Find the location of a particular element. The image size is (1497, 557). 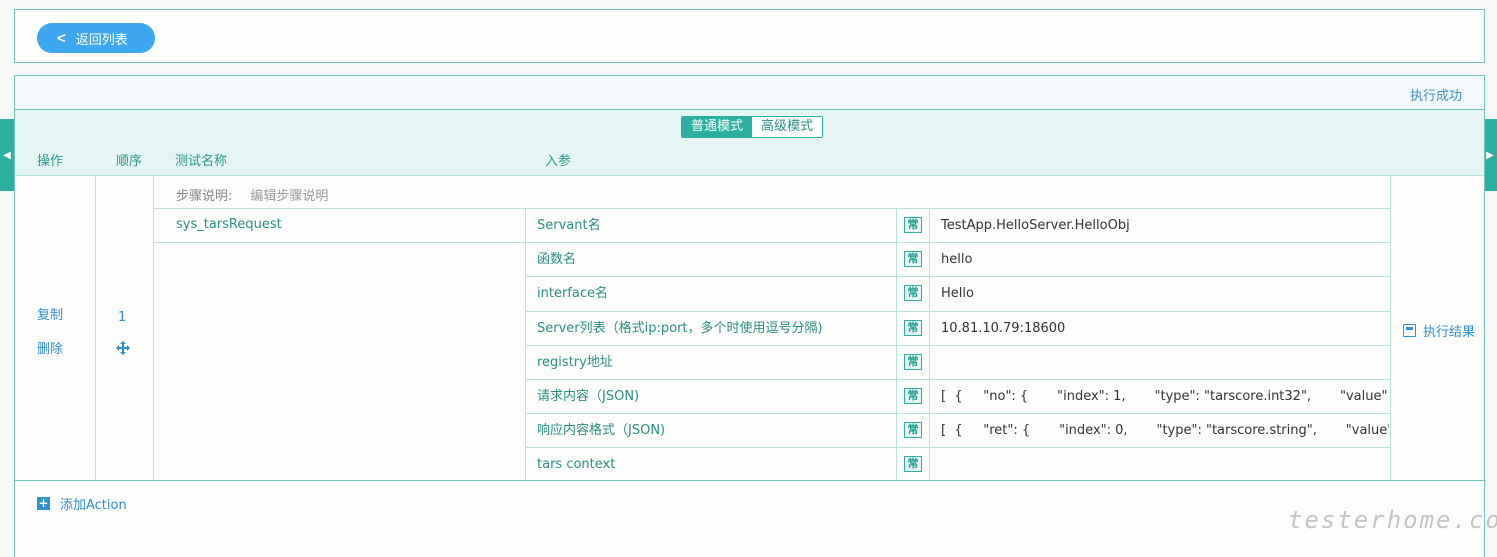

header-order: 顺序 is located at coordinates (129, 161).